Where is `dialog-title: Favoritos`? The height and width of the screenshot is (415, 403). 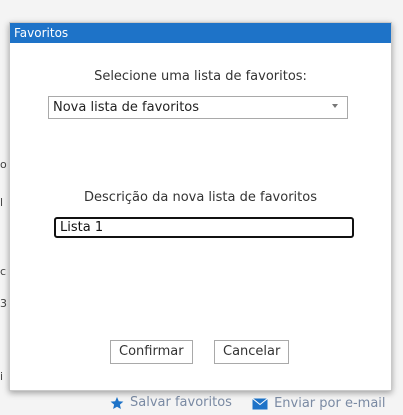 dialog-title: Favoritos is located at coordinates (200, 33).